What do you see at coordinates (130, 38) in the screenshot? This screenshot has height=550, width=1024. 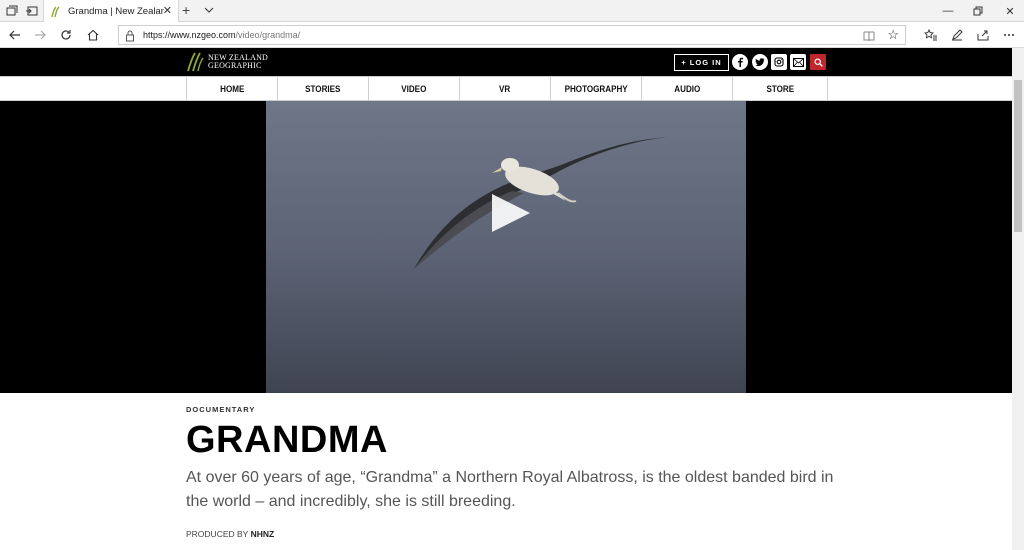 I see `lock-icon` at bounding box center [130, 38].